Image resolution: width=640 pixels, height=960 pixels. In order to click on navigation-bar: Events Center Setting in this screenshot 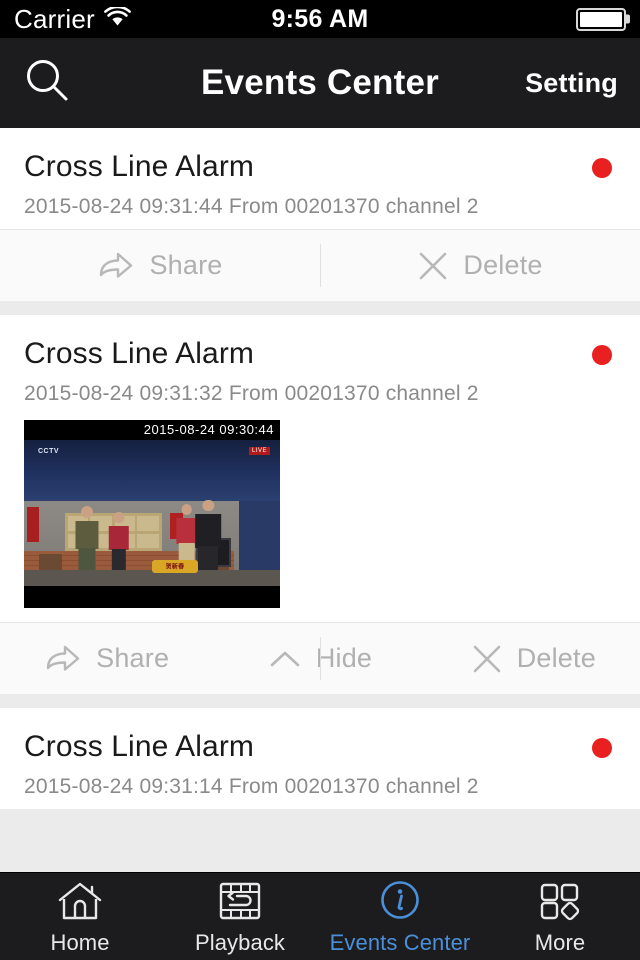, I will do `click(320, 83)`.